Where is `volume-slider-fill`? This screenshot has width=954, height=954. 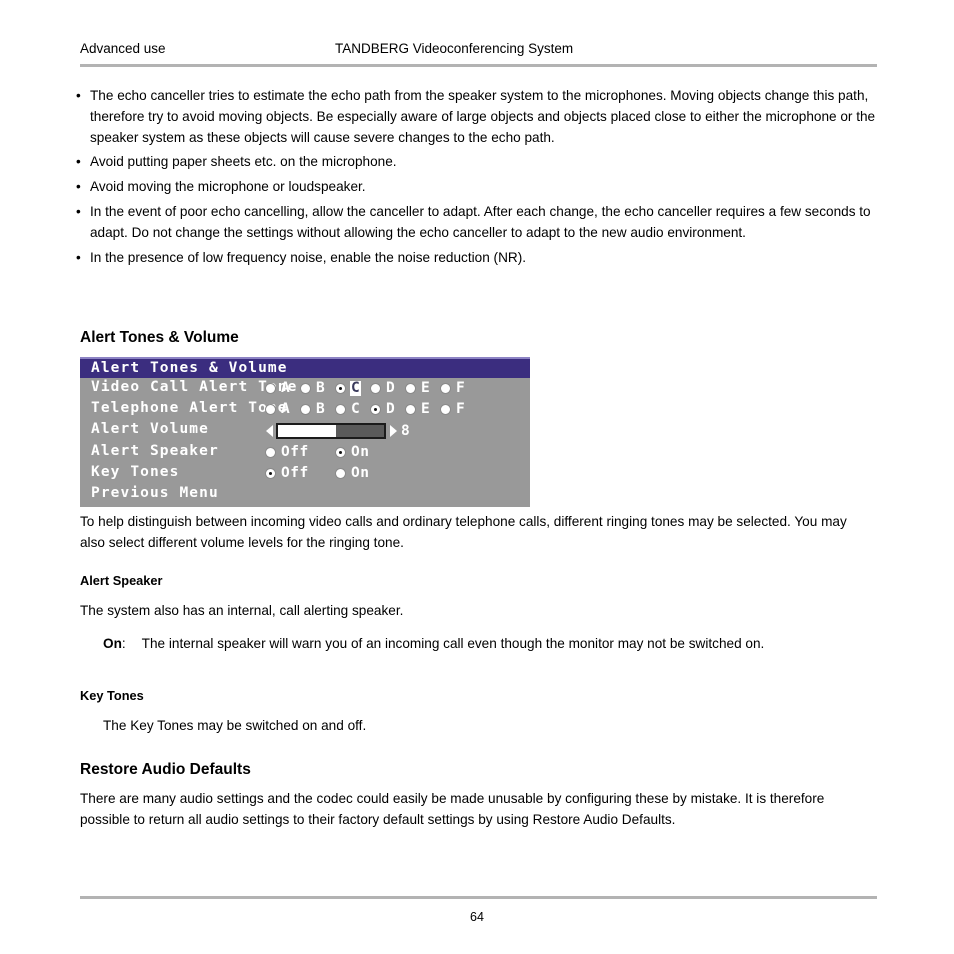
volume-slider-fill is located at coordinates (307, 430).